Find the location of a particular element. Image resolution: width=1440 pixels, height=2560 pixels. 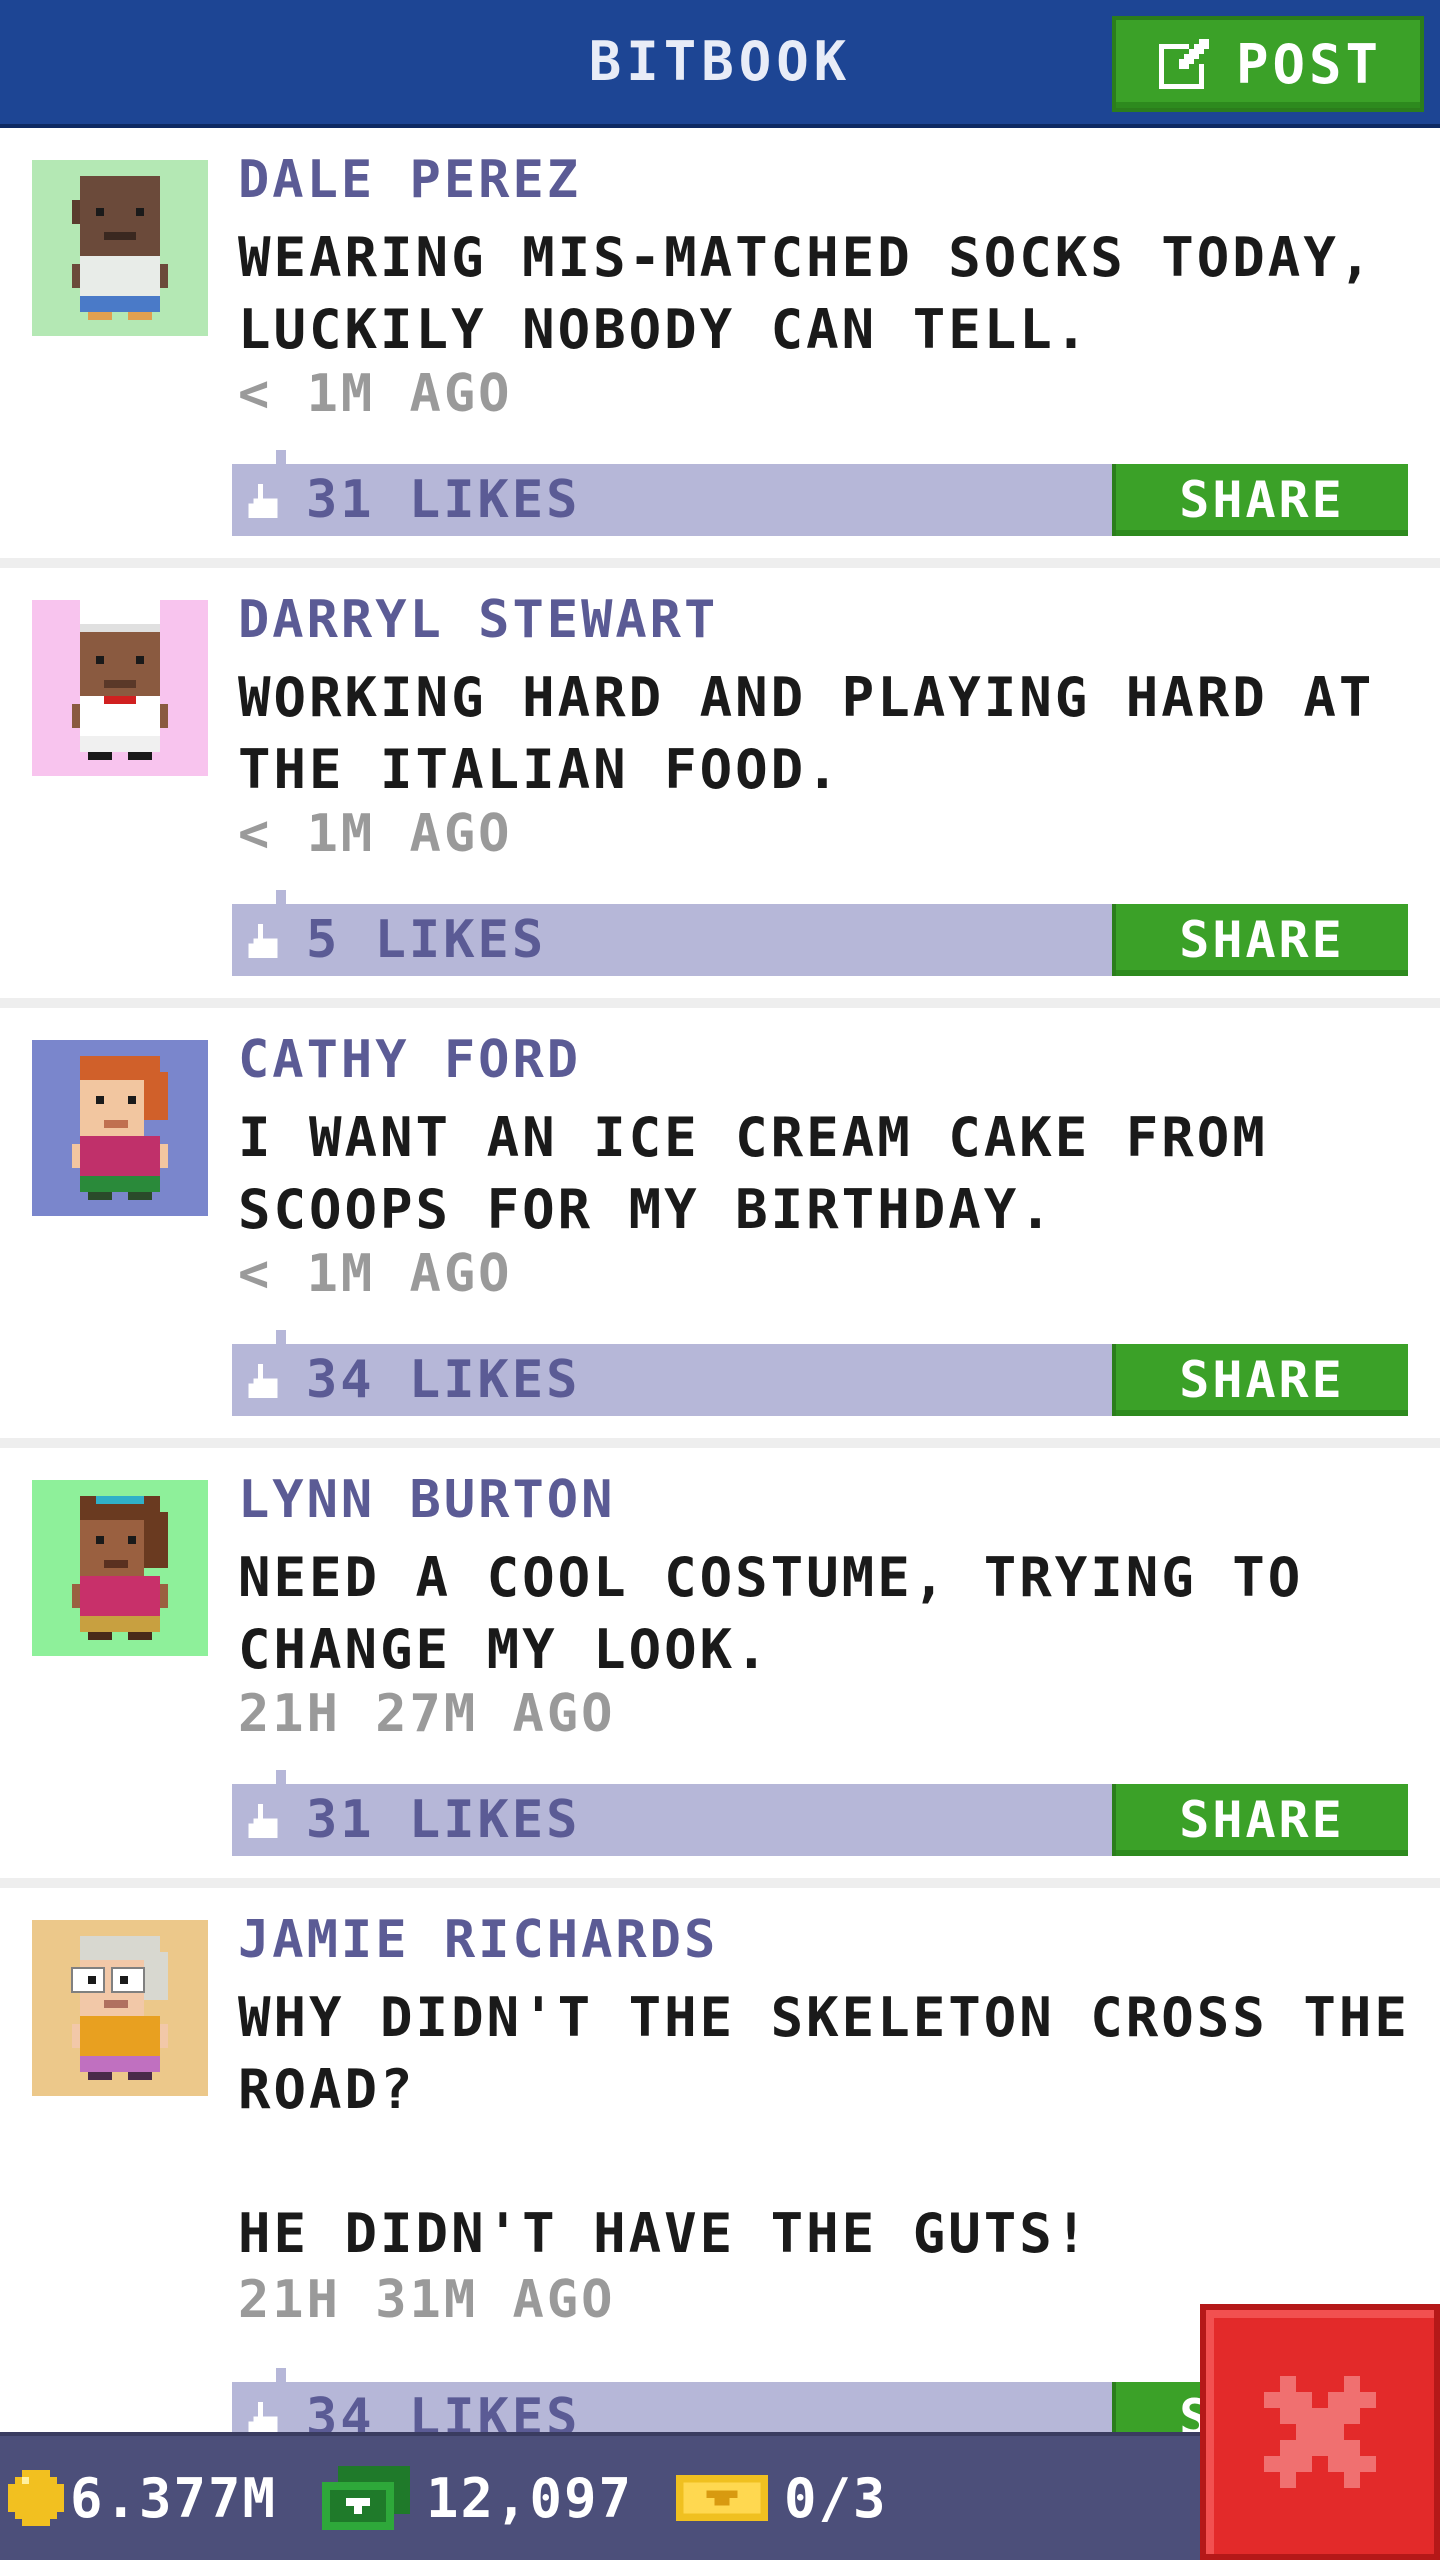

likes-bar: 34 LIKES SHARE is located at coordinates (820, 1373).